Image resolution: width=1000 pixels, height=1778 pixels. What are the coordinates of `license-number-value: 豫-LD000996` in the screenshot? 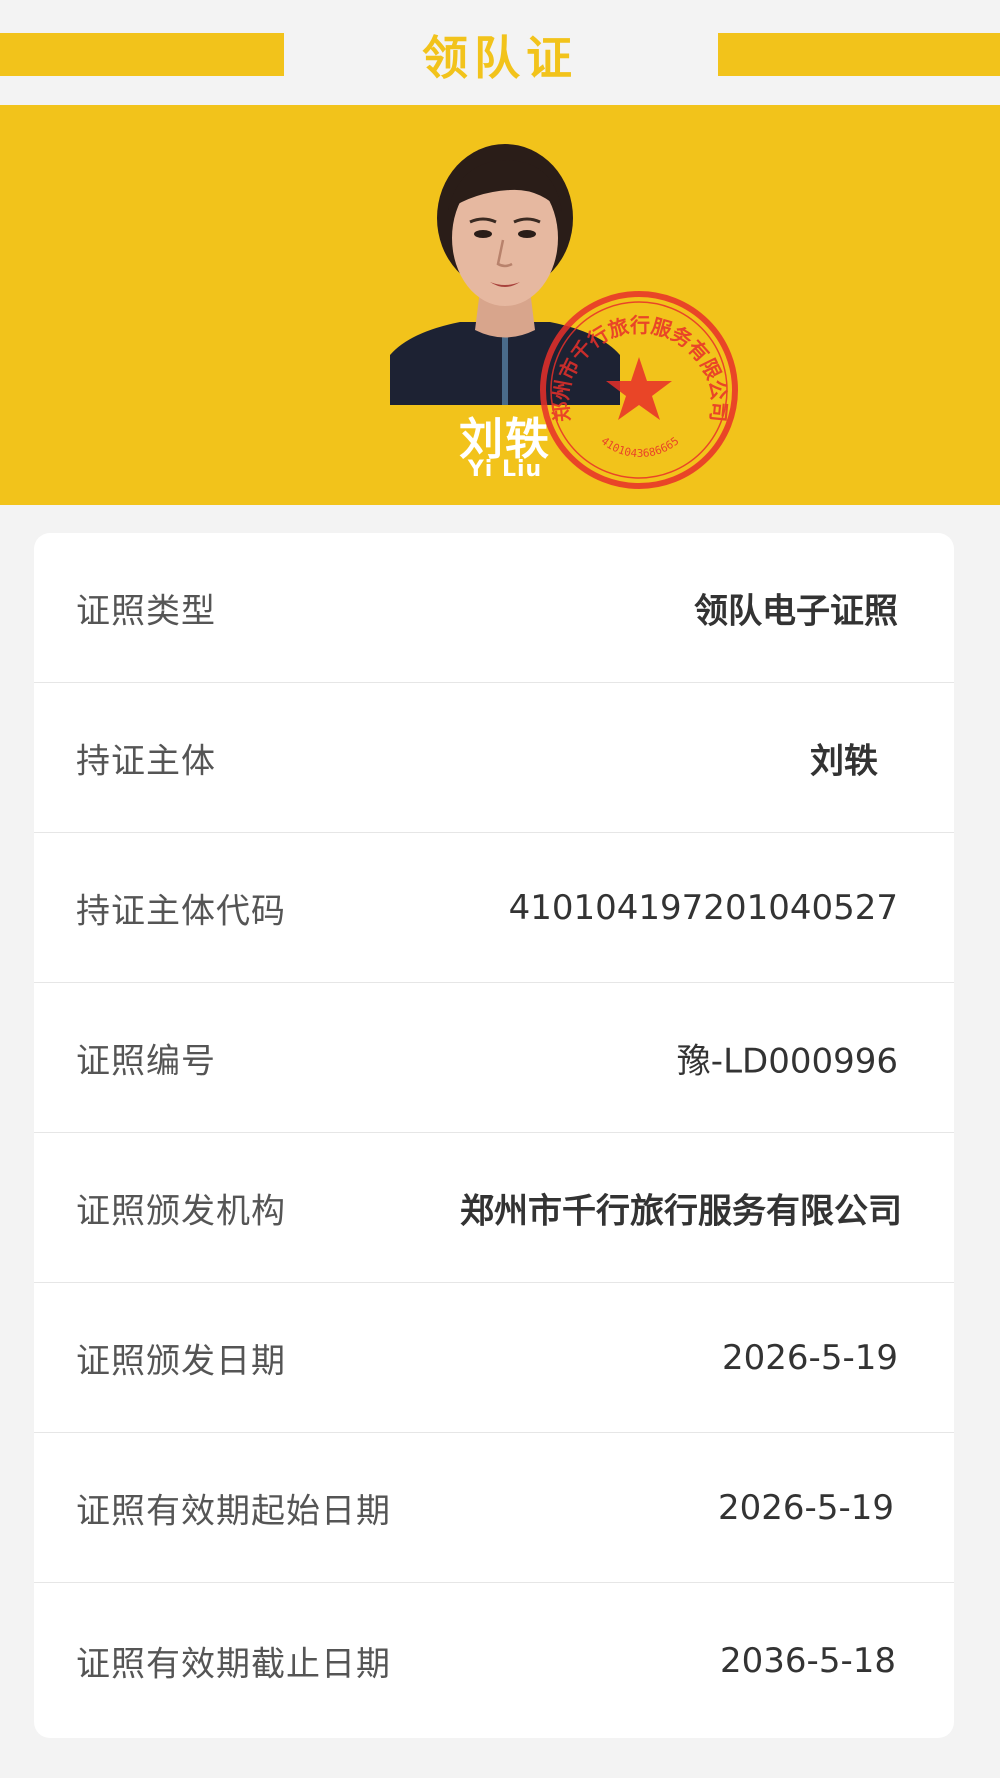 It's located at (787, 1061).